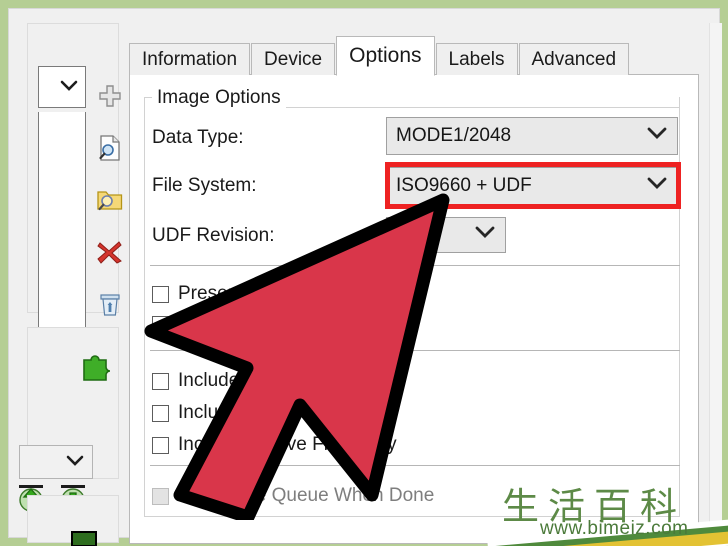  I want to click on tab-advanced: Advanced, so click(574, 59).